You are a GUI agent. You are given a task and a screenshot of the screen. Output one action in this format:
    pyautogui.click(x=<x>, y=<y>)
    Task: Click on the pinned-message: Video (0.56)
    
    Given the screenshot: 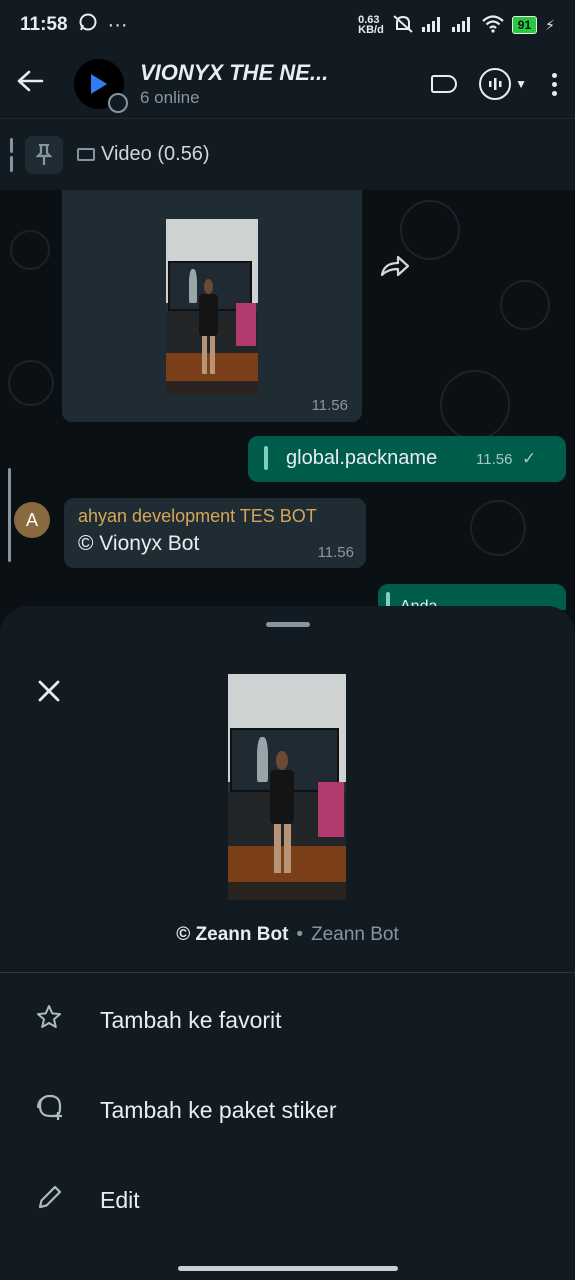 What is the action you would take?
    pyautogui.click(x=143, y=154)
    